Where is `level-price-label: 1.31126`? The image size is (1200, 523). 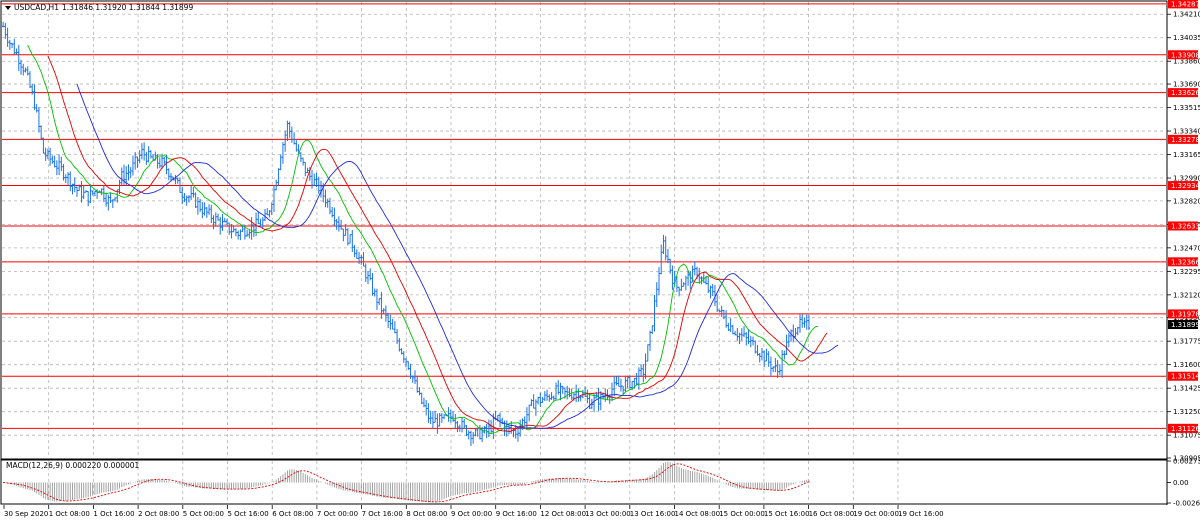 level-price-label: 1.31126 is located at coordinates (1185, 429).